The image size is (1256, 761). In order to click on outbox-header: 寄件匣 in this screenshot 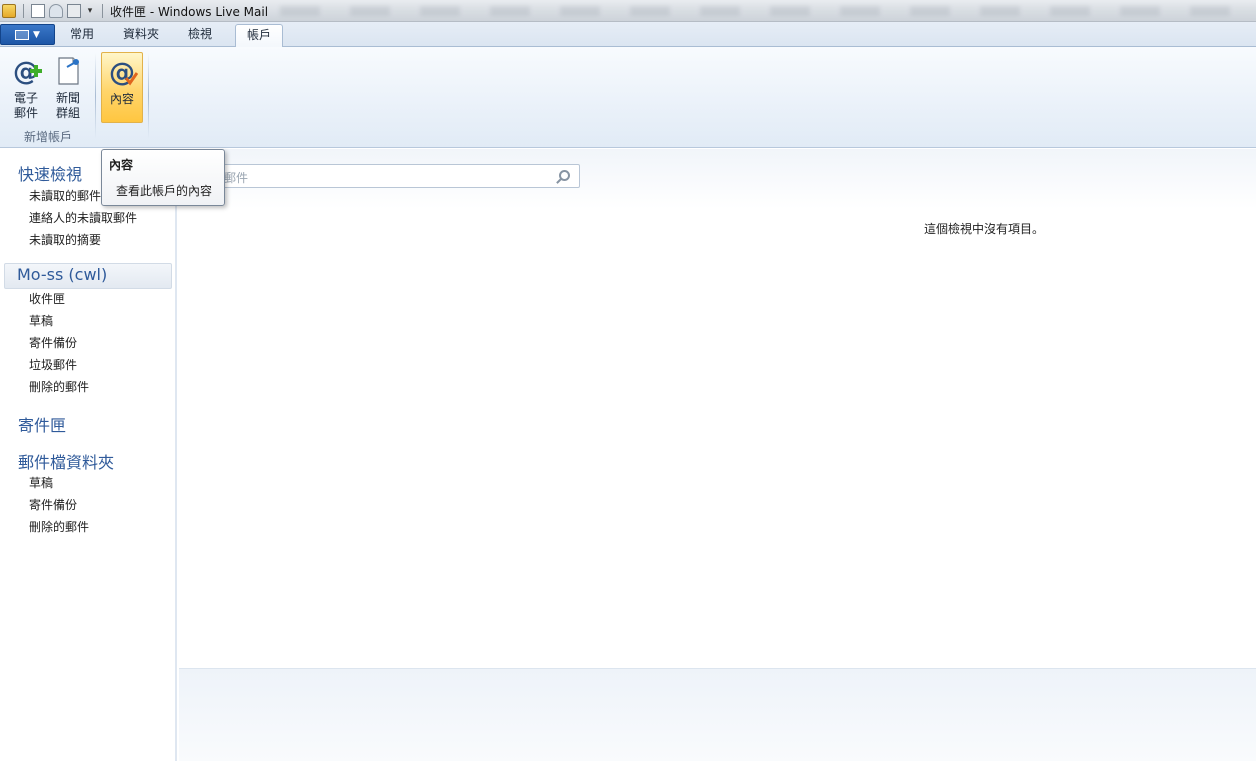, I will do `click(42, 424)`.